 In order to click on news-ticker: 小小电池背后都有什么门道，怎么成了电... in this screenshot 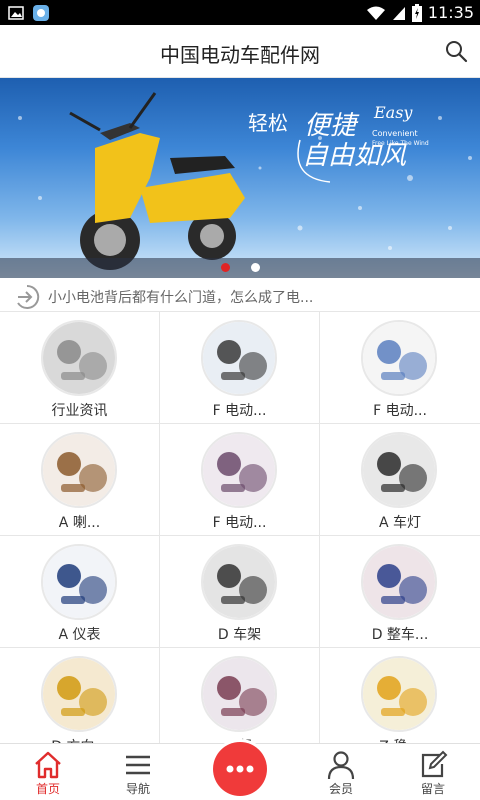, I will do `click(240, 296)`.